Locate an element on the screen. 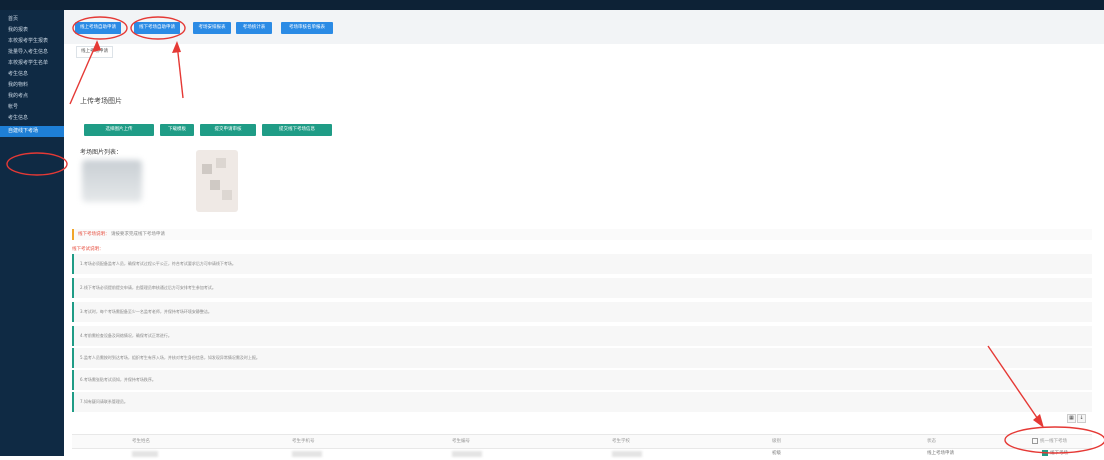 Image resolution: width=1104 pixels, height=460 pixels. rule-item: 7.如有疑问请联系管理员。 is located at coordinates (582, 402).